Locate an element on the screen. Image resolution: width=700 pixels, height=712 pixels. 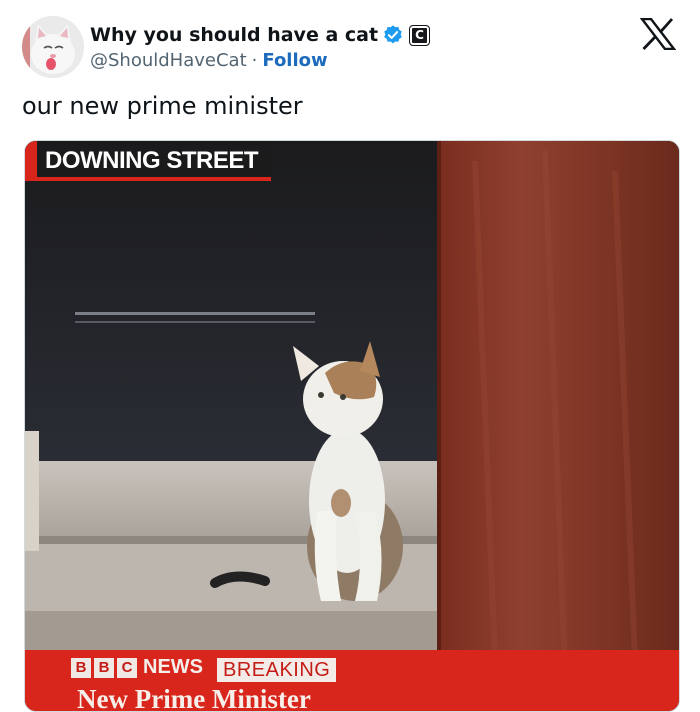
breaking-badge: BREAKING is located at coordinates (277, 670).